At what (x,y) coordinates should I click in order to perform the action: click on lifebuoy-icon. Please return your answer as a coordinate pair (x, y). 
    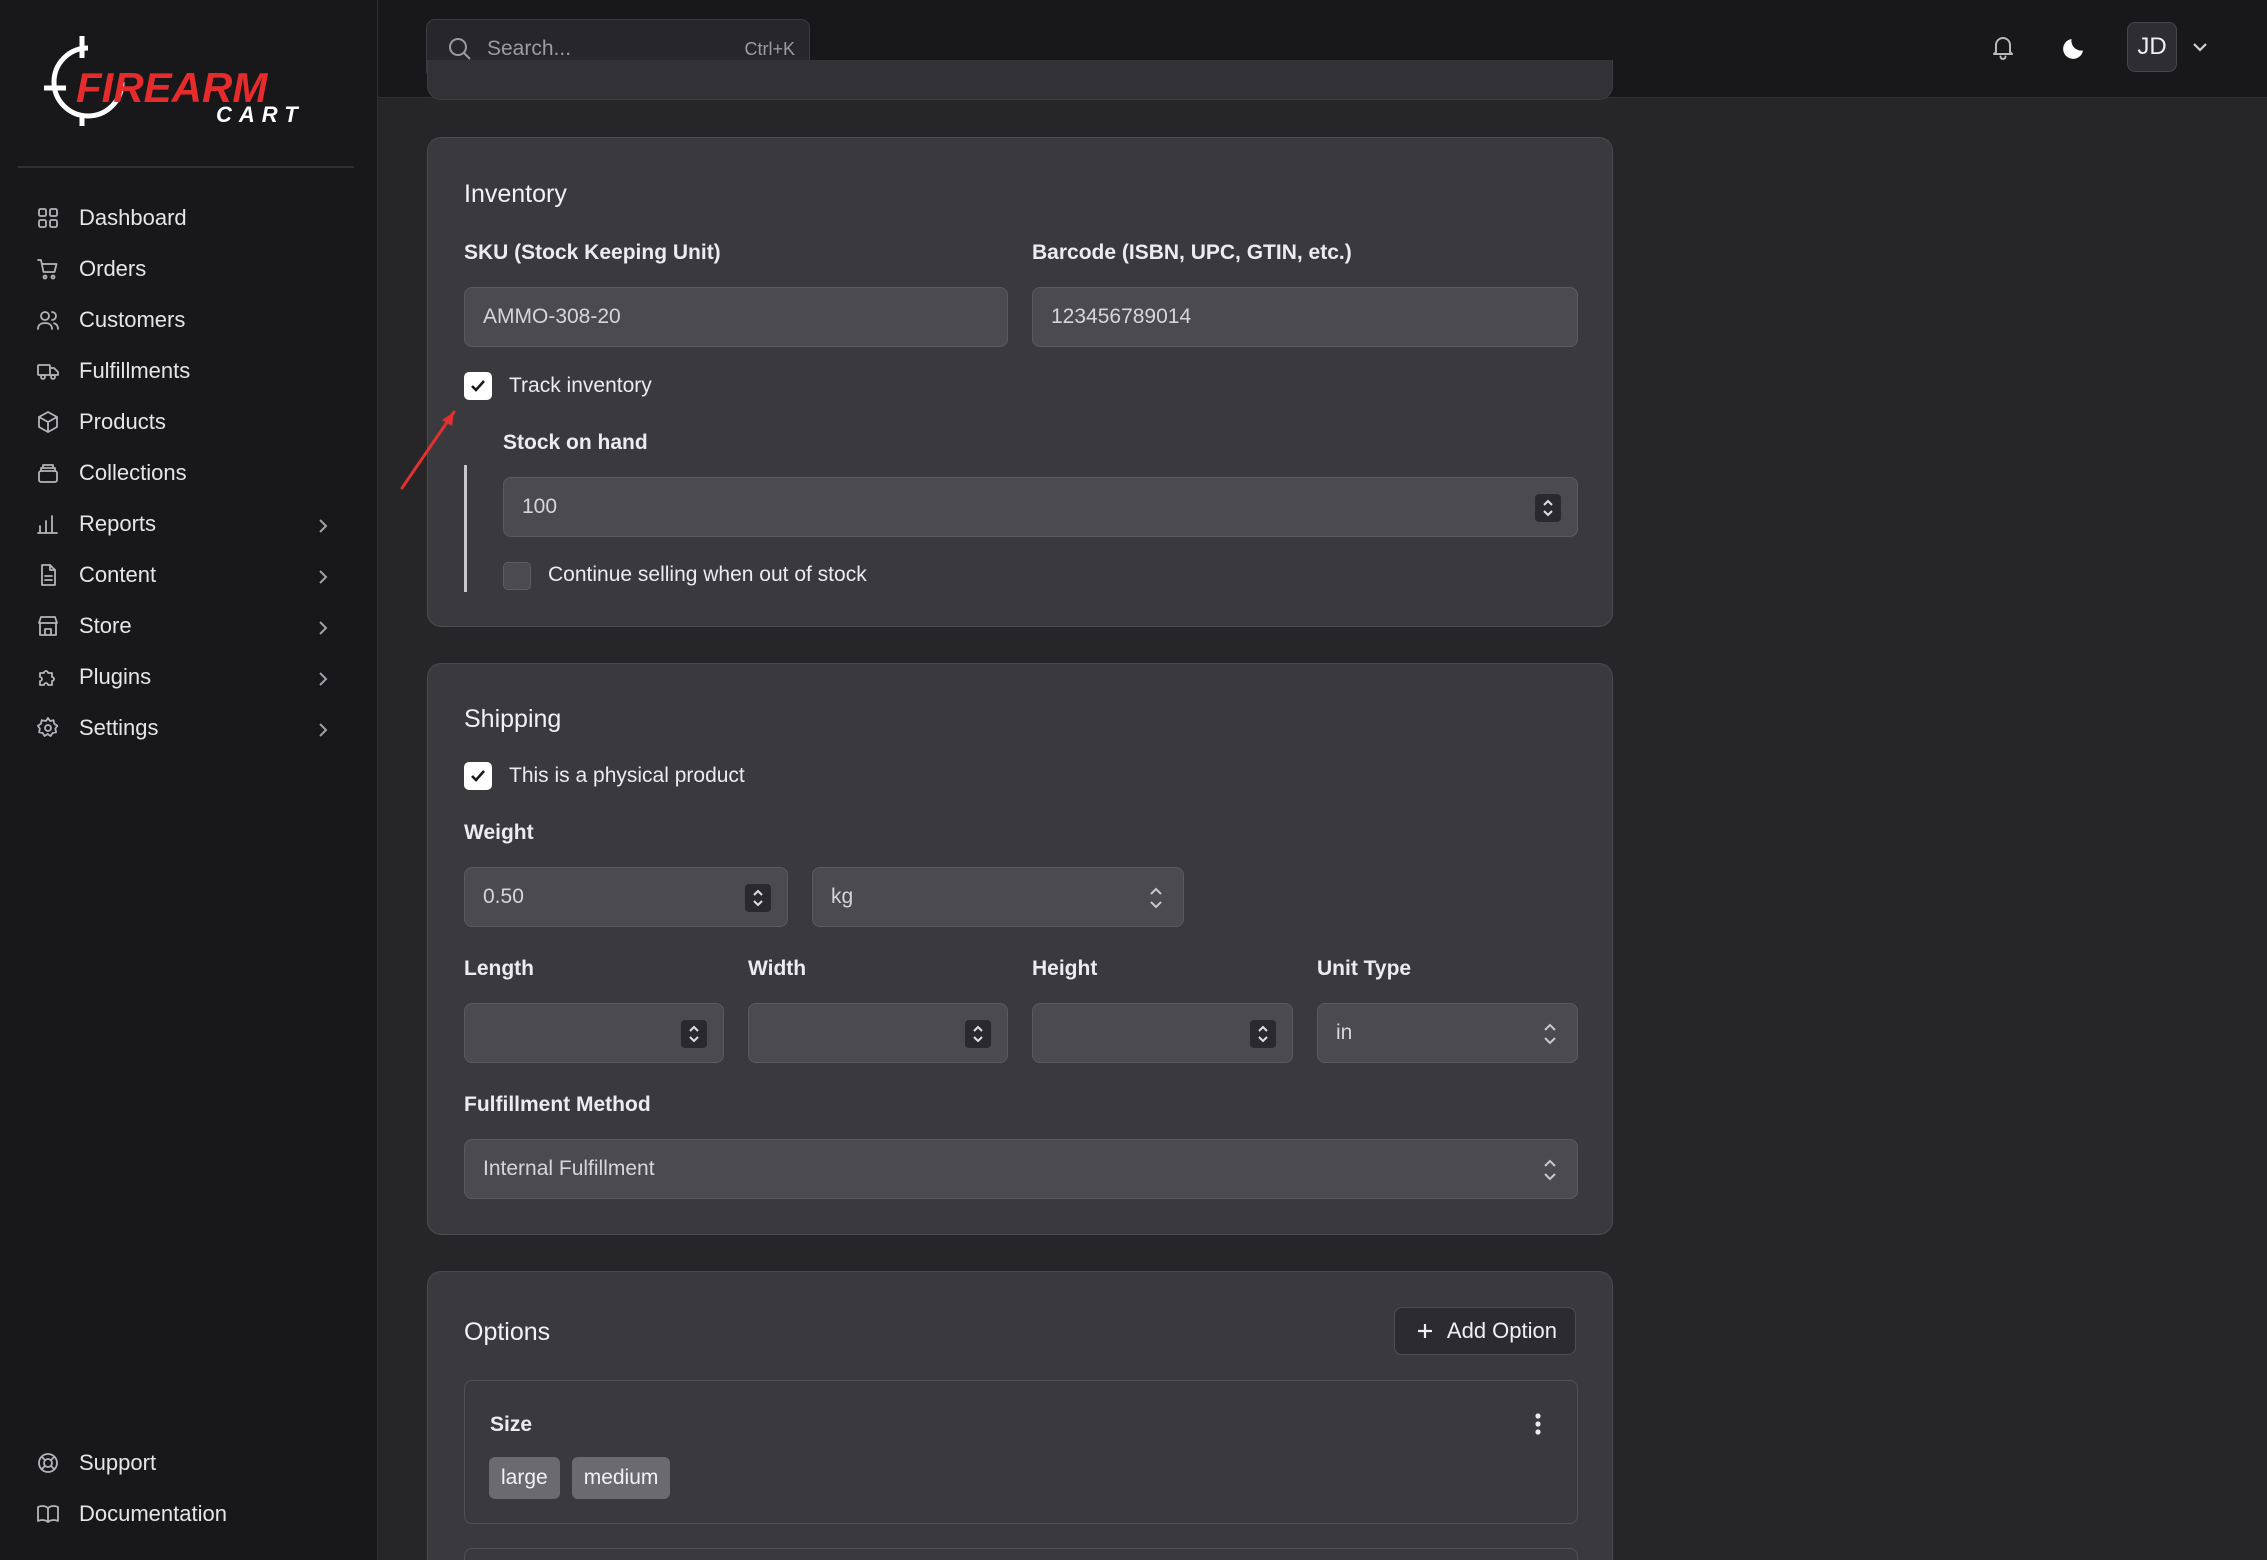
    Looking at the image, I should click on (48, 1463).